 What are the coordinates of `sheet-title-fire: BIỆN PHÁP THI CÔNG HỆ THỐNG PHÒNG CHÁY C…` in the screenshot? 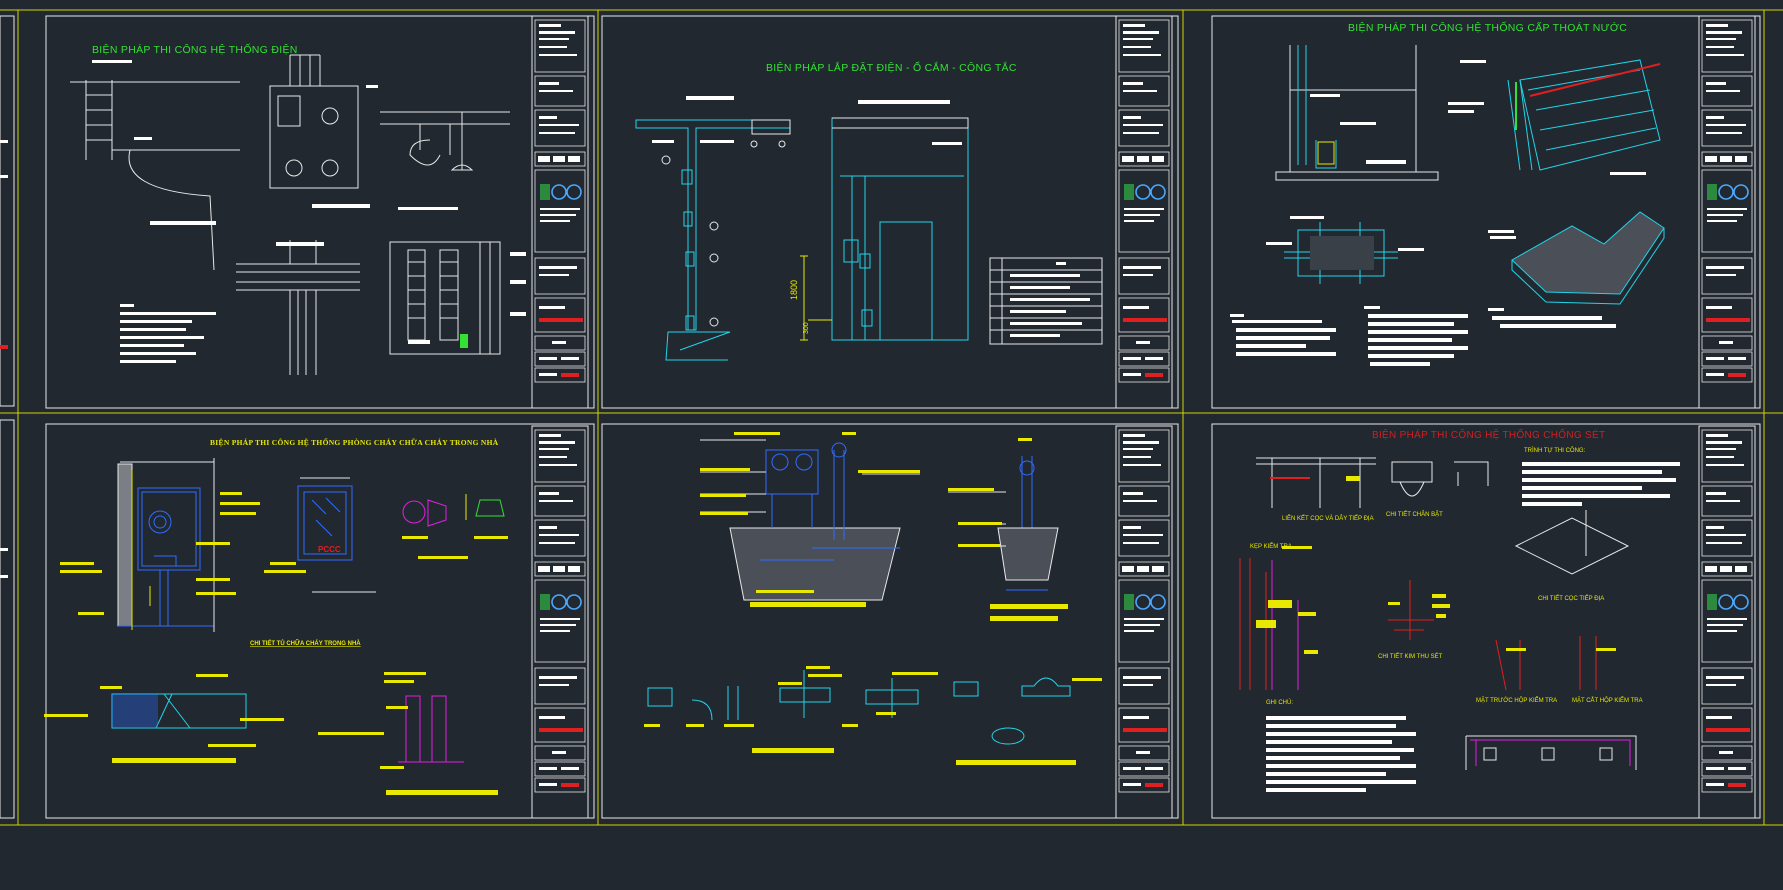 It's located at (354, 442).